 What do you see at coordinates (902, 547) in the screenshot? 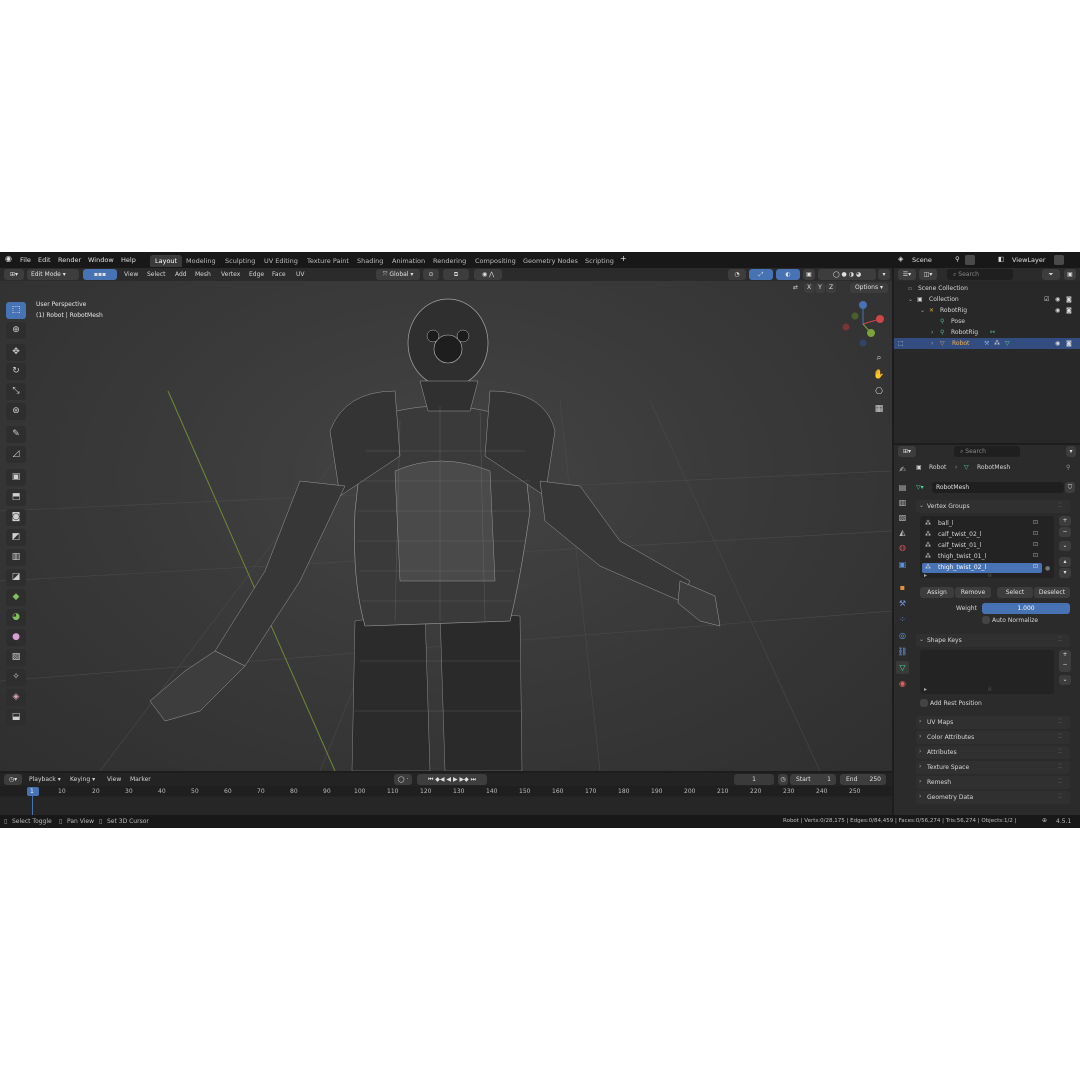
I see `world-tab-icon: ◍` at bounding box center [902, 547].